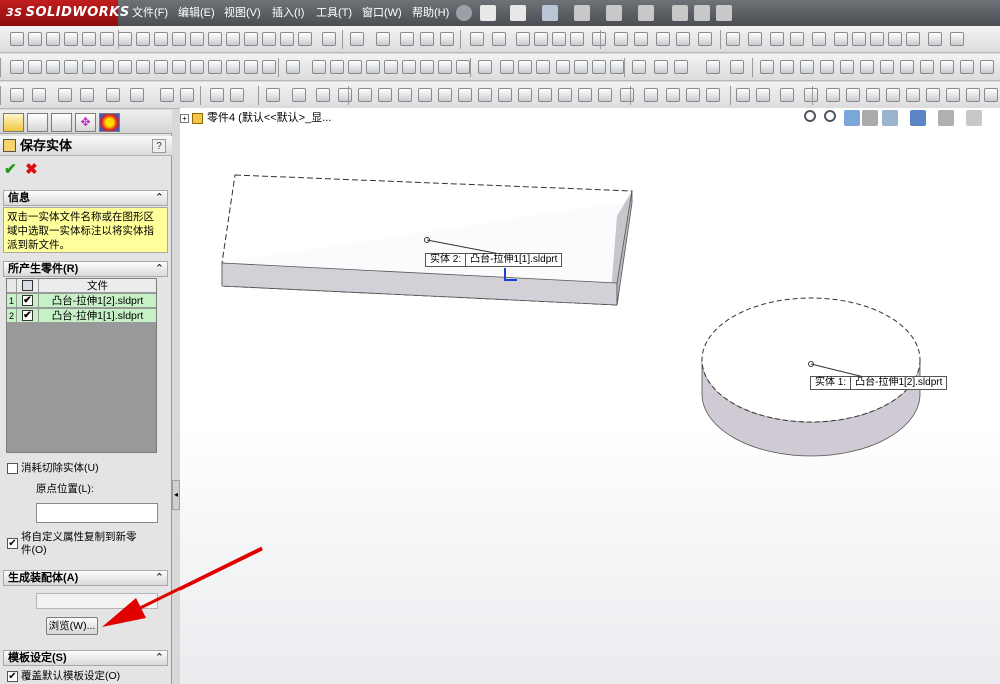 The image size is (1000, 684). What do you see at coordinates (12, 543) in the screenshot?
I see `copy-custom-properties-checkbox: ✔` at bounding box center [12, 543].